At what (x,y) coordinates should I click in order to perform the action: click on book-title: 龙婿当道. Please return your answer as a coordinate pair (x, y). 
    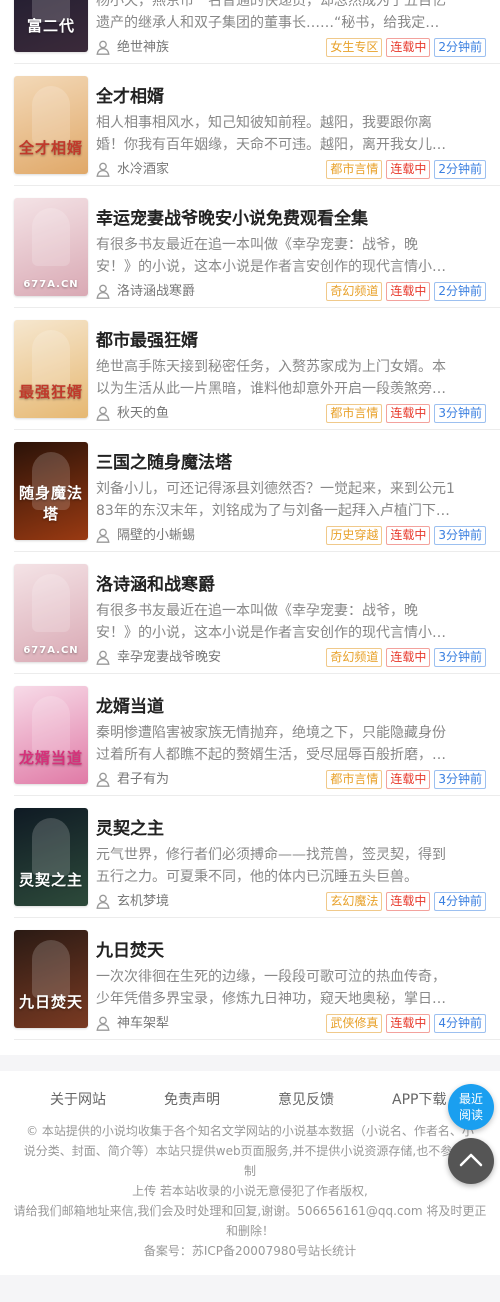
    Looking at the image, I should click on (130, 704).